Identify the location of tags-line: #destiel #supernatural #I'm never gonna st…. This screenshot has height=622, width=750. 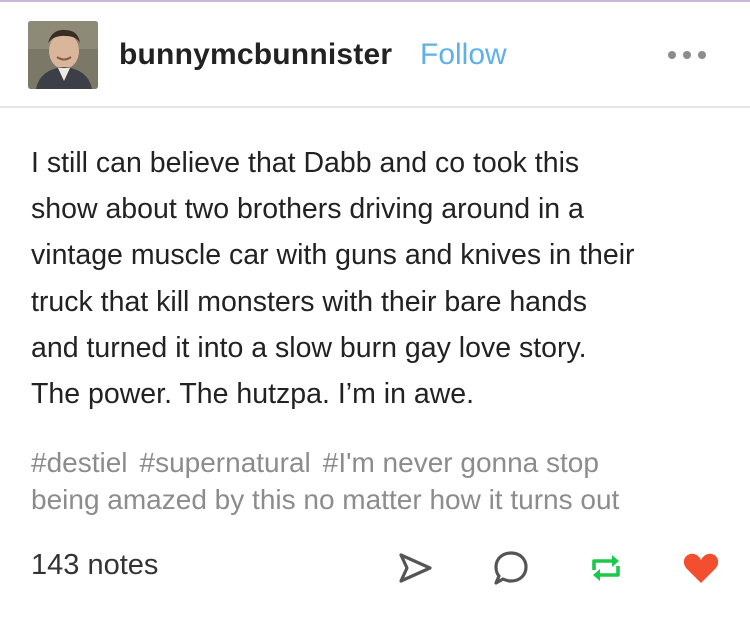
(381, 462).